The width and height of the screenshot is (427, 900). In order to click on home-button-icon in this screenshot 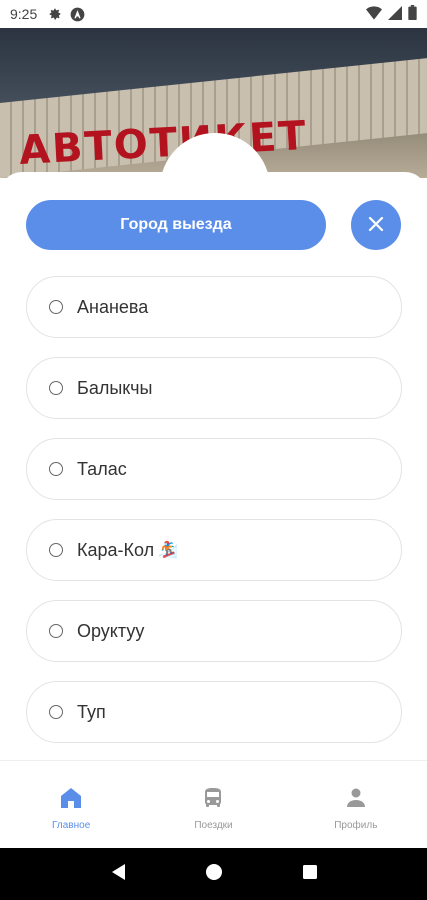, I will do `click(214, 874)`.